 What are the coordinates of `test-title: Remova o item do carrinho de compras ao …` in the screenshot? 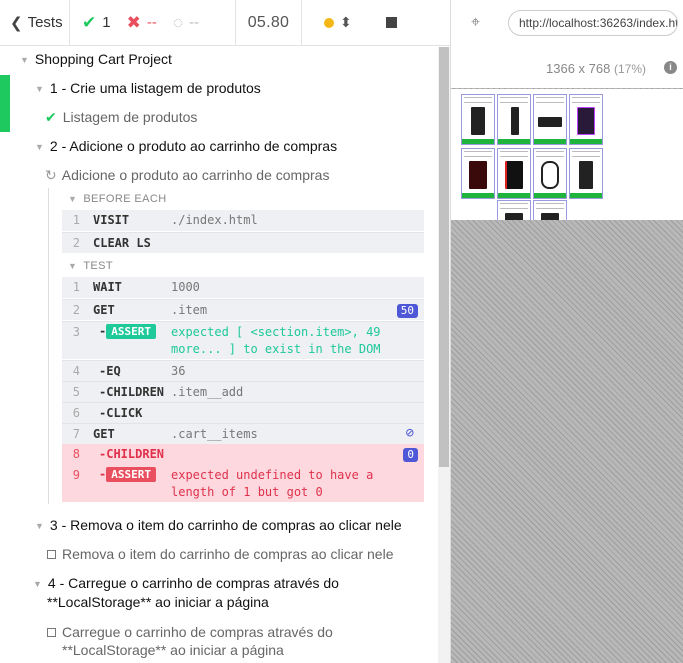 It's located at (228, 554).